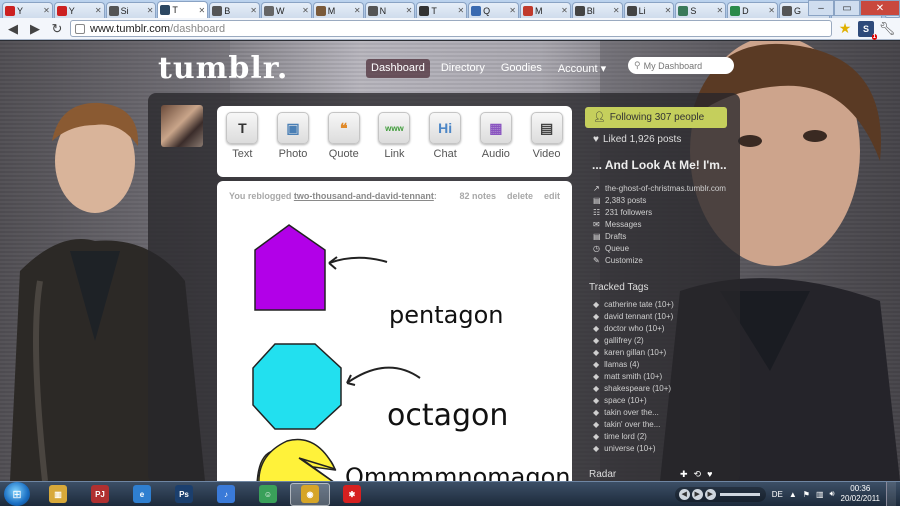 This screenshot has width=900, height=506. I want to click on nav-goodies: Goodies, so click(521, 68).